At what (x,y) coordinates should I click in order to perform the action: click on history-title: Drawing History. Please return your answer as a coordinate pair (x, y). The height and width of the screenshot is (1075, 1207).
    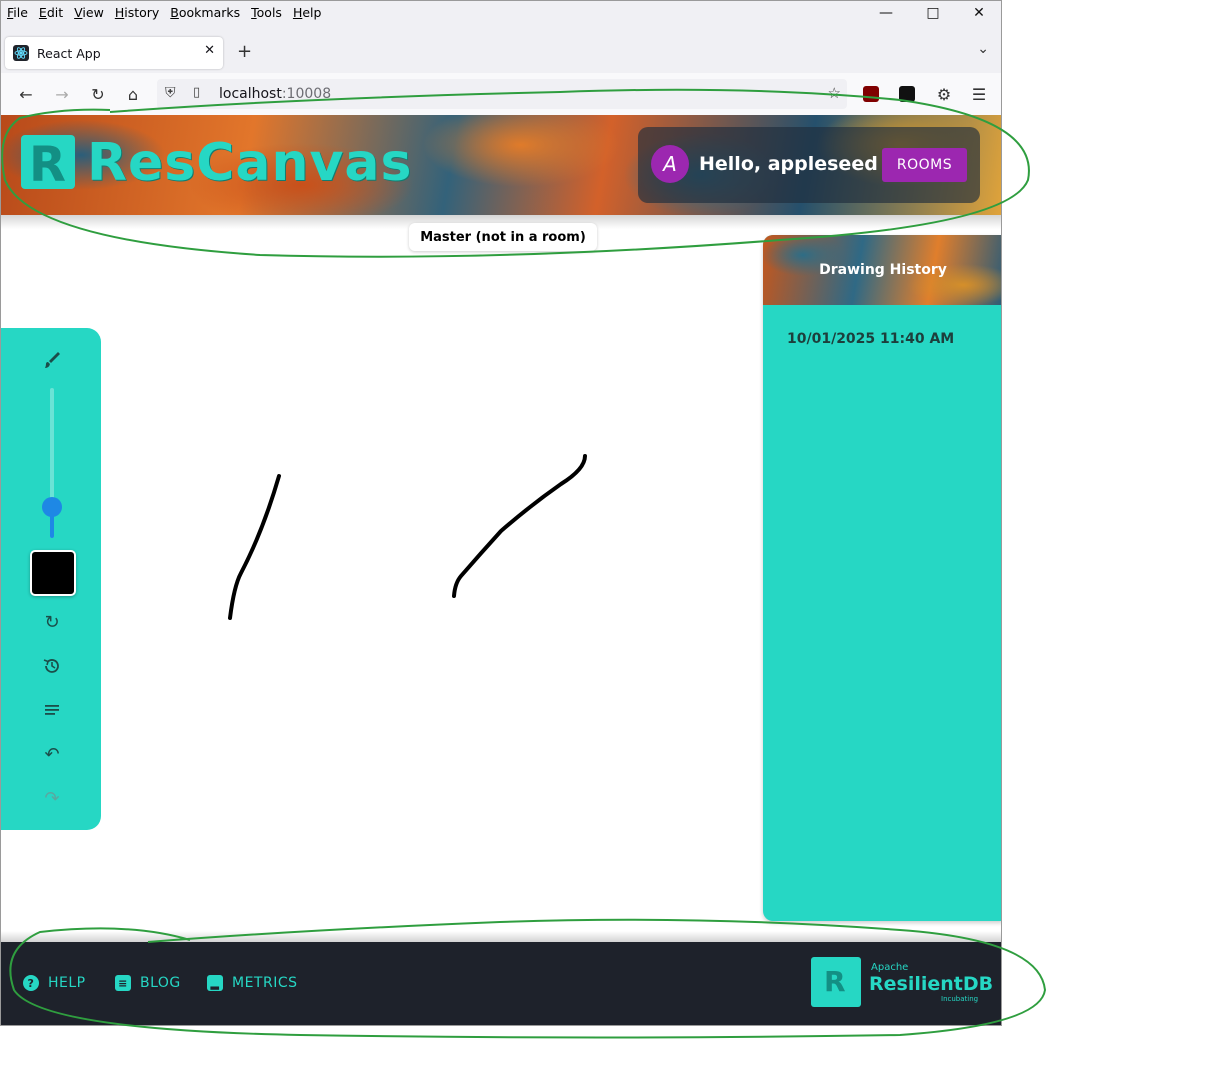
    Looking at the image, I should click on (883, 270).